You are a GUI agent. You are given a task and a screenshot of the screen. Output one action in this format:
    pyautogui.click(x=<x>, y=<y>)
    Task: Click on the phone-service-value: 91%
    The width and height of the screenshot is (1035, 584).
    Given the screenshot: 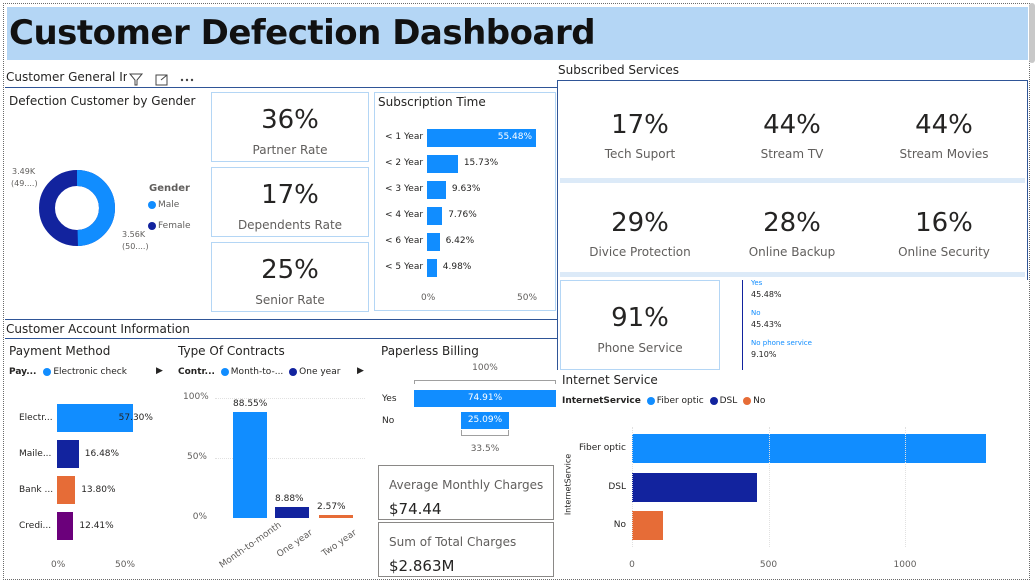 What is the action you would take?
    pyautogui.click(x=640, y=318)
    